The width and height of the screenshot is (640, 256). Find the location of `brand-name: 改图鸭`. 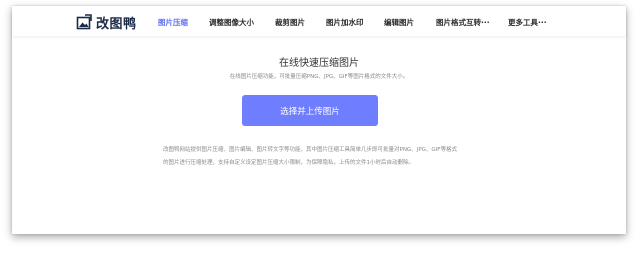

brand-name: 改图鸭 is located at coordinates (116, 24).